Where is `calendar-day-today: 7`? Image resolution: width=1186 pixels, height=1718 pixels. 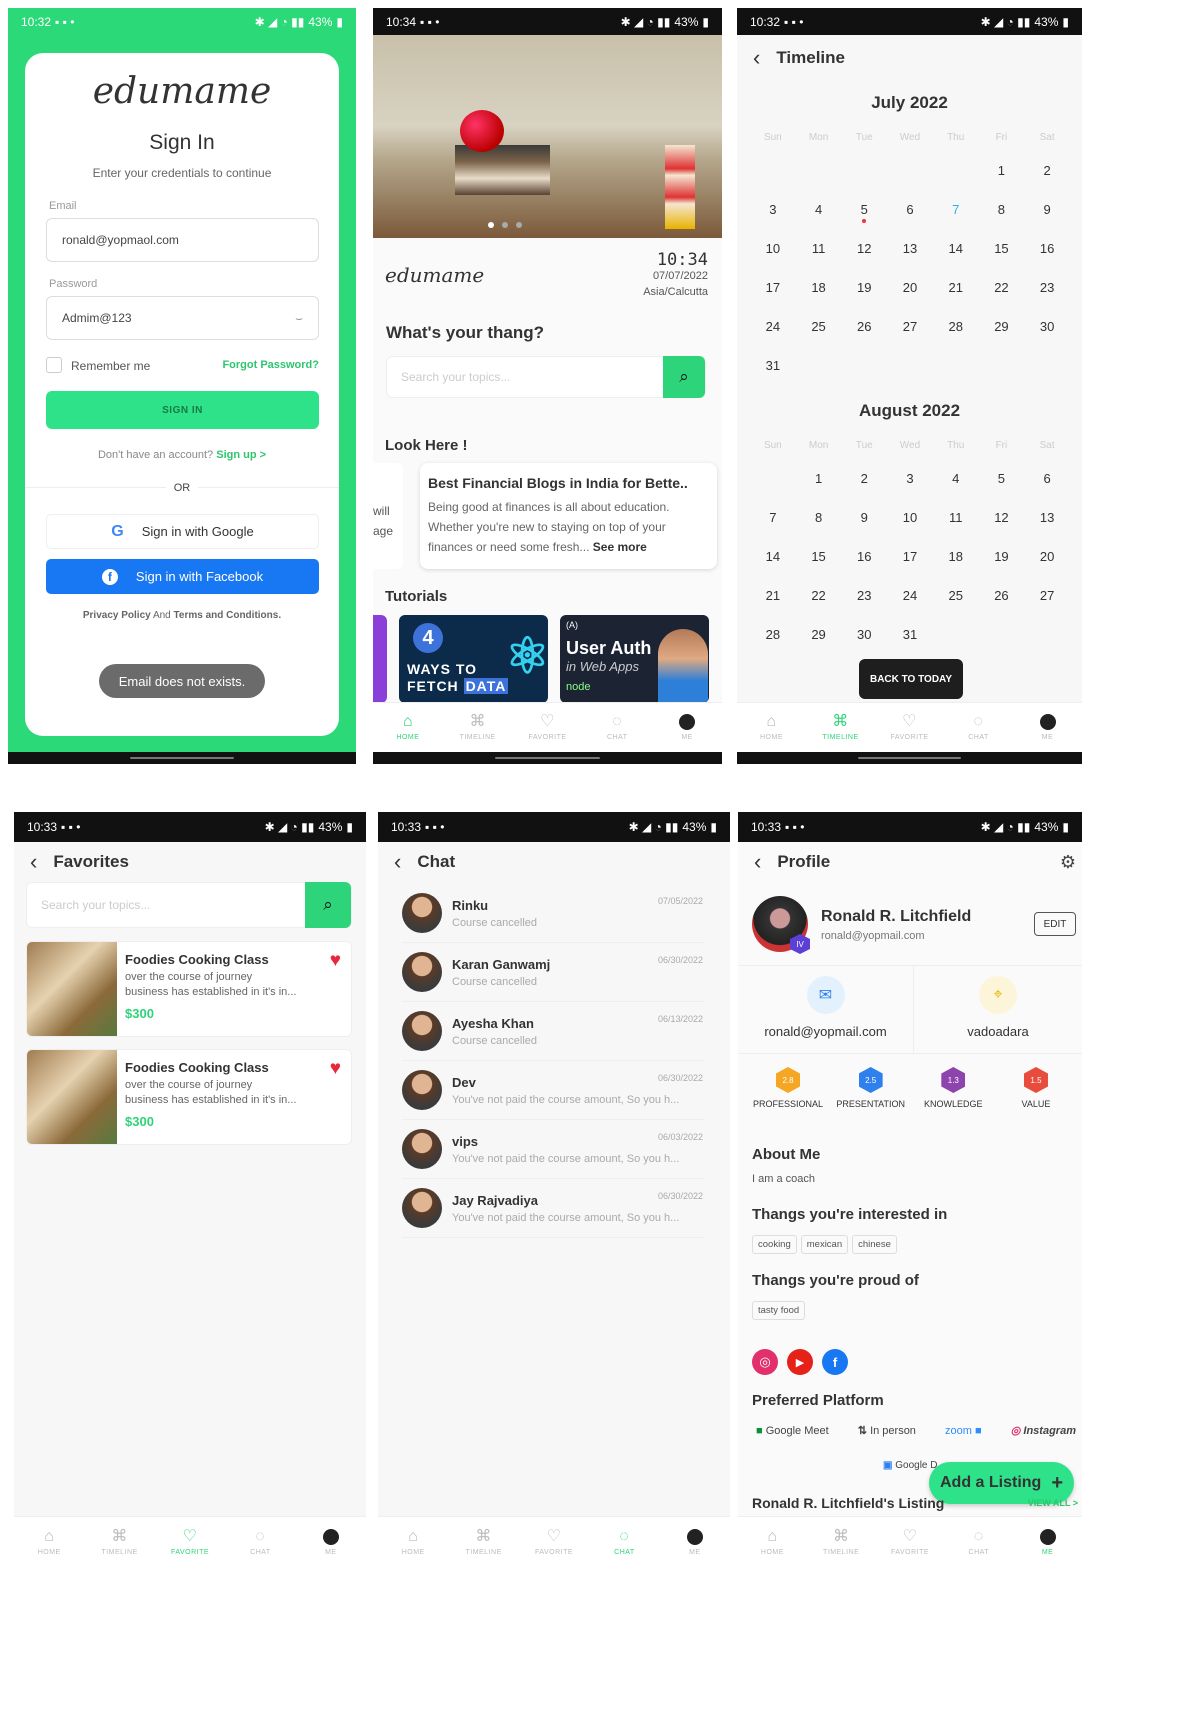
calendar-day-today: 7 is located at coordinates (956, 209).